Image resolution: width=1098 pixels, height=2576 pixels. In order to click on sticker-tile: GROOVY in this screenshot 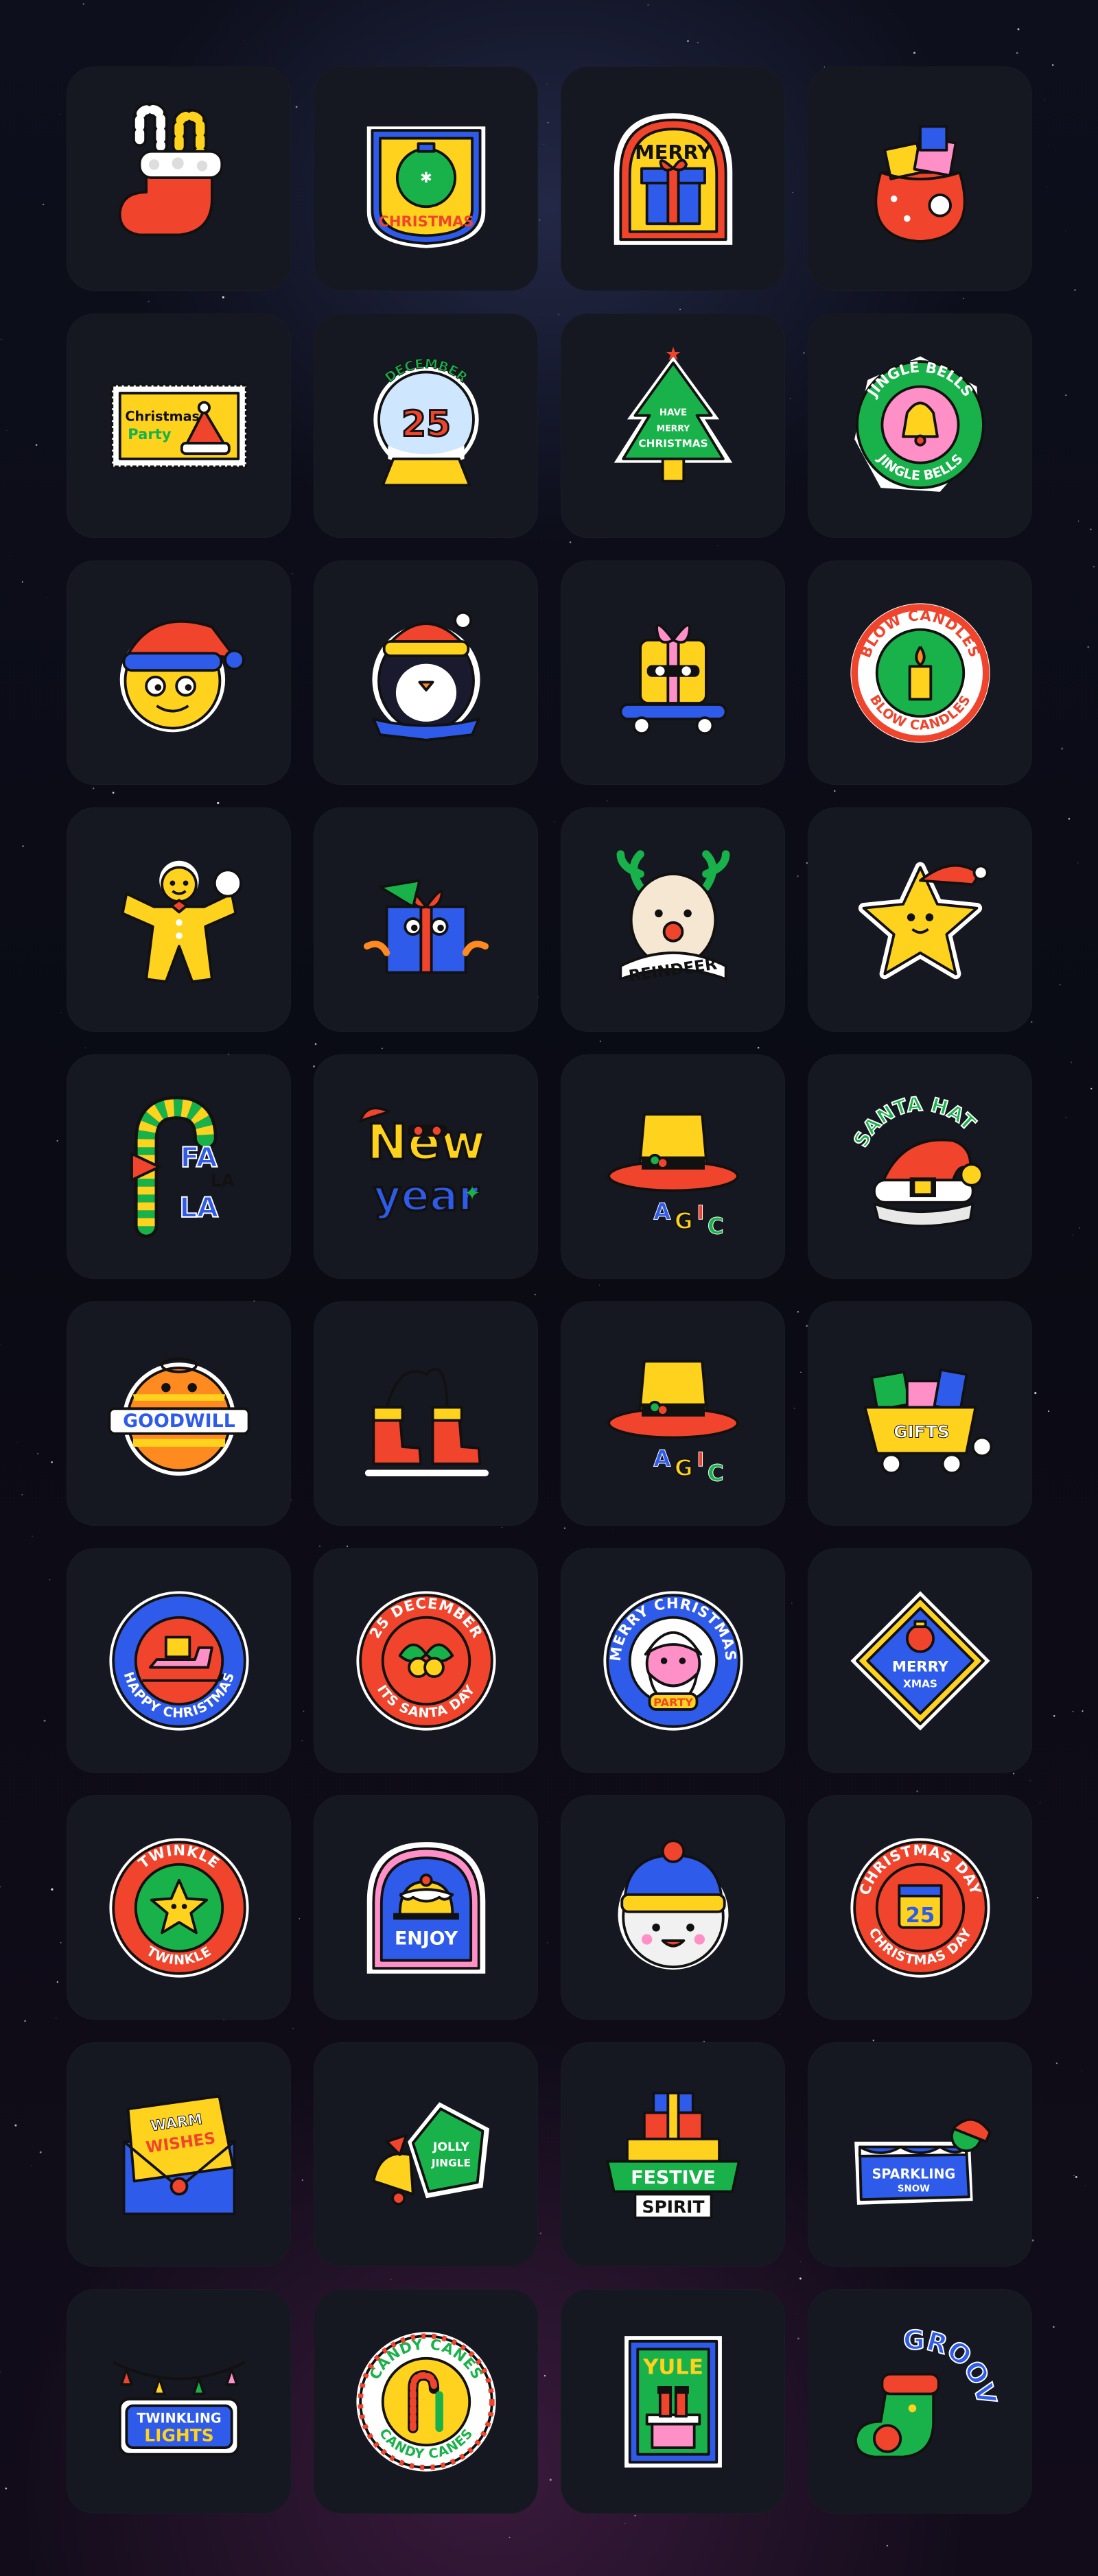, I will do `click(920, 2401)`.